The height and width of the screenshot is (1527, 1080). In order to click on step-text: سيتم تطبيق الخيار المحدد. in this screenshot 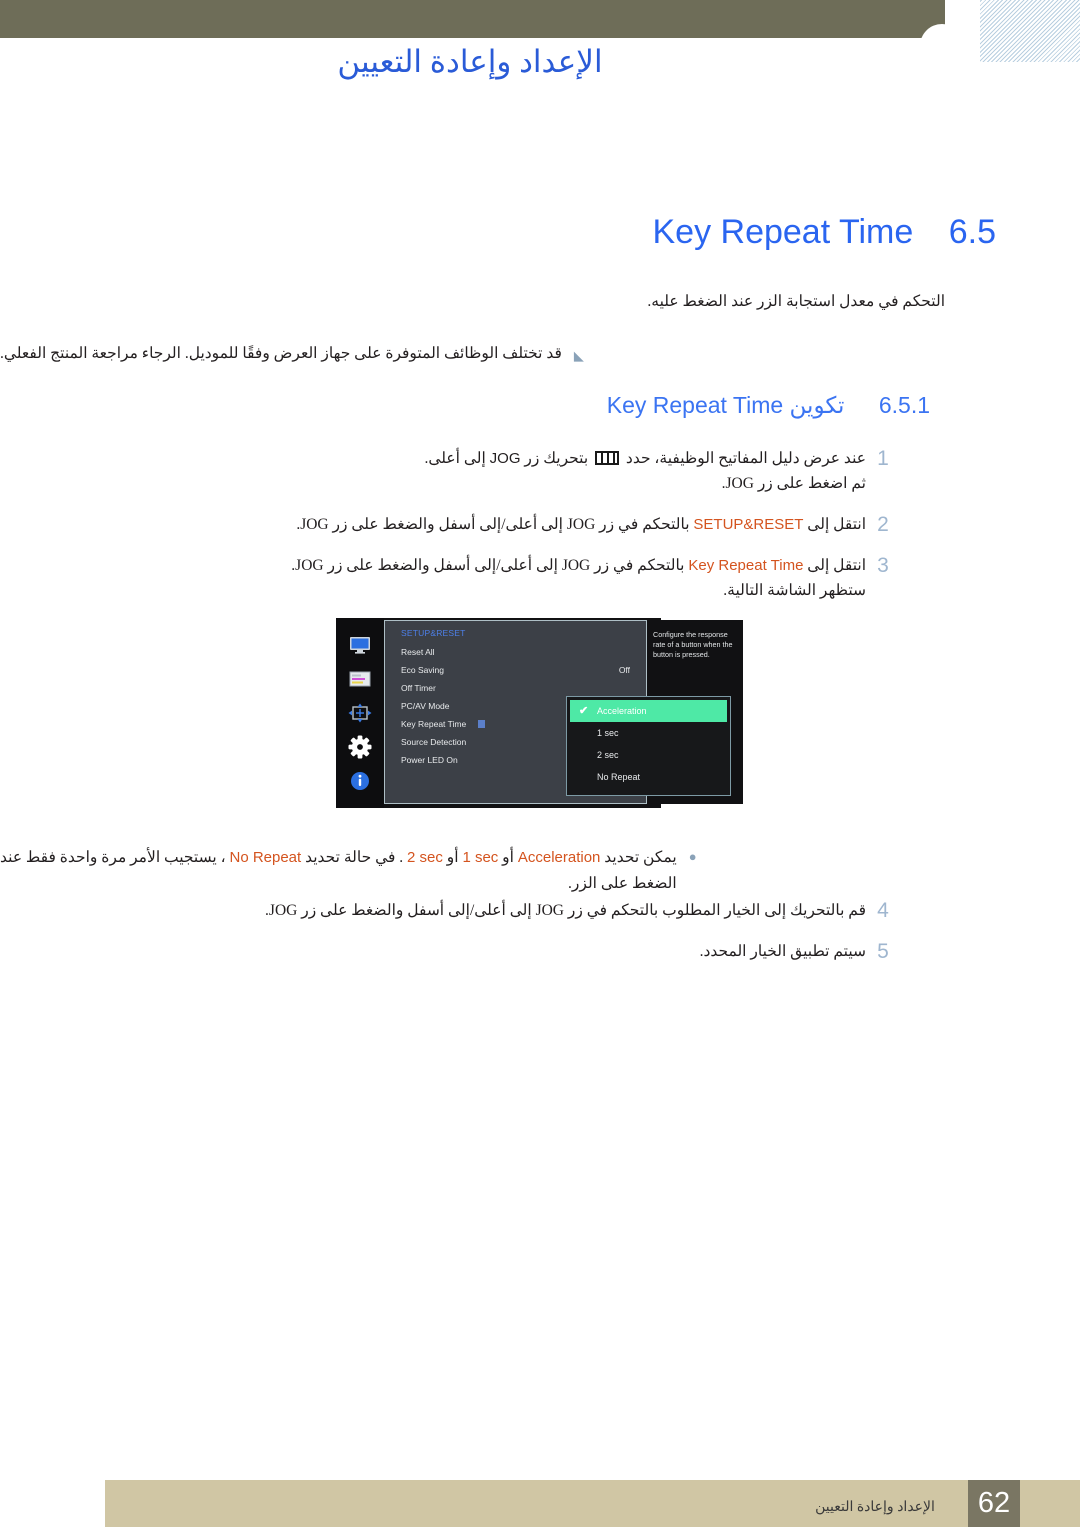, I will do `click(782, 951)`.